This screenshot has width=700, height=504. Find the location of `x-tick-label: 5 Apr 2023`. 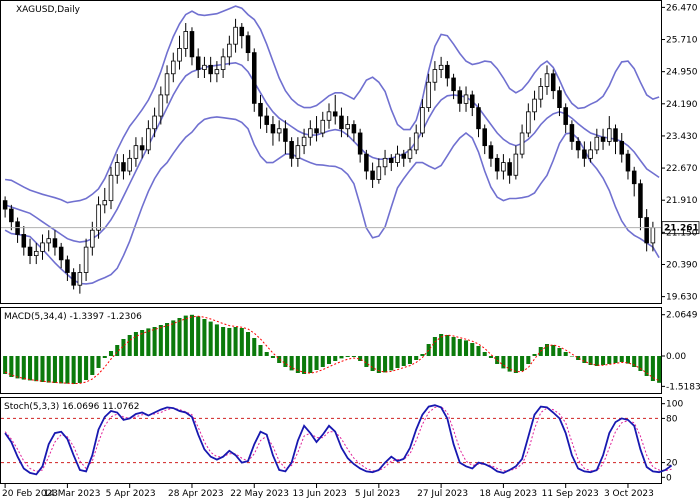

x-tick-label: 5 Apr 2023 is located at coordinates (131, 494).